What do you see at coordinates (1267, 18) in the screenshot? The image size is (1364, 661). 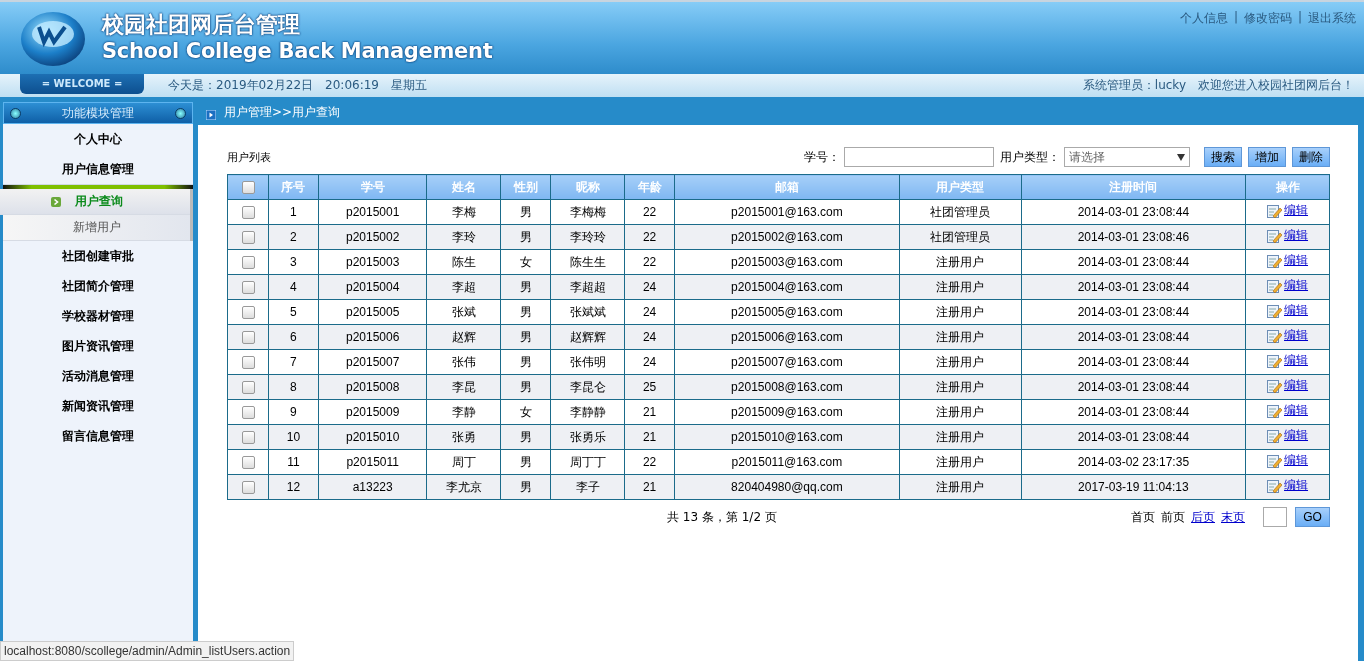 I see `header-link: 修改密码` at bounding box center [1267, 18].